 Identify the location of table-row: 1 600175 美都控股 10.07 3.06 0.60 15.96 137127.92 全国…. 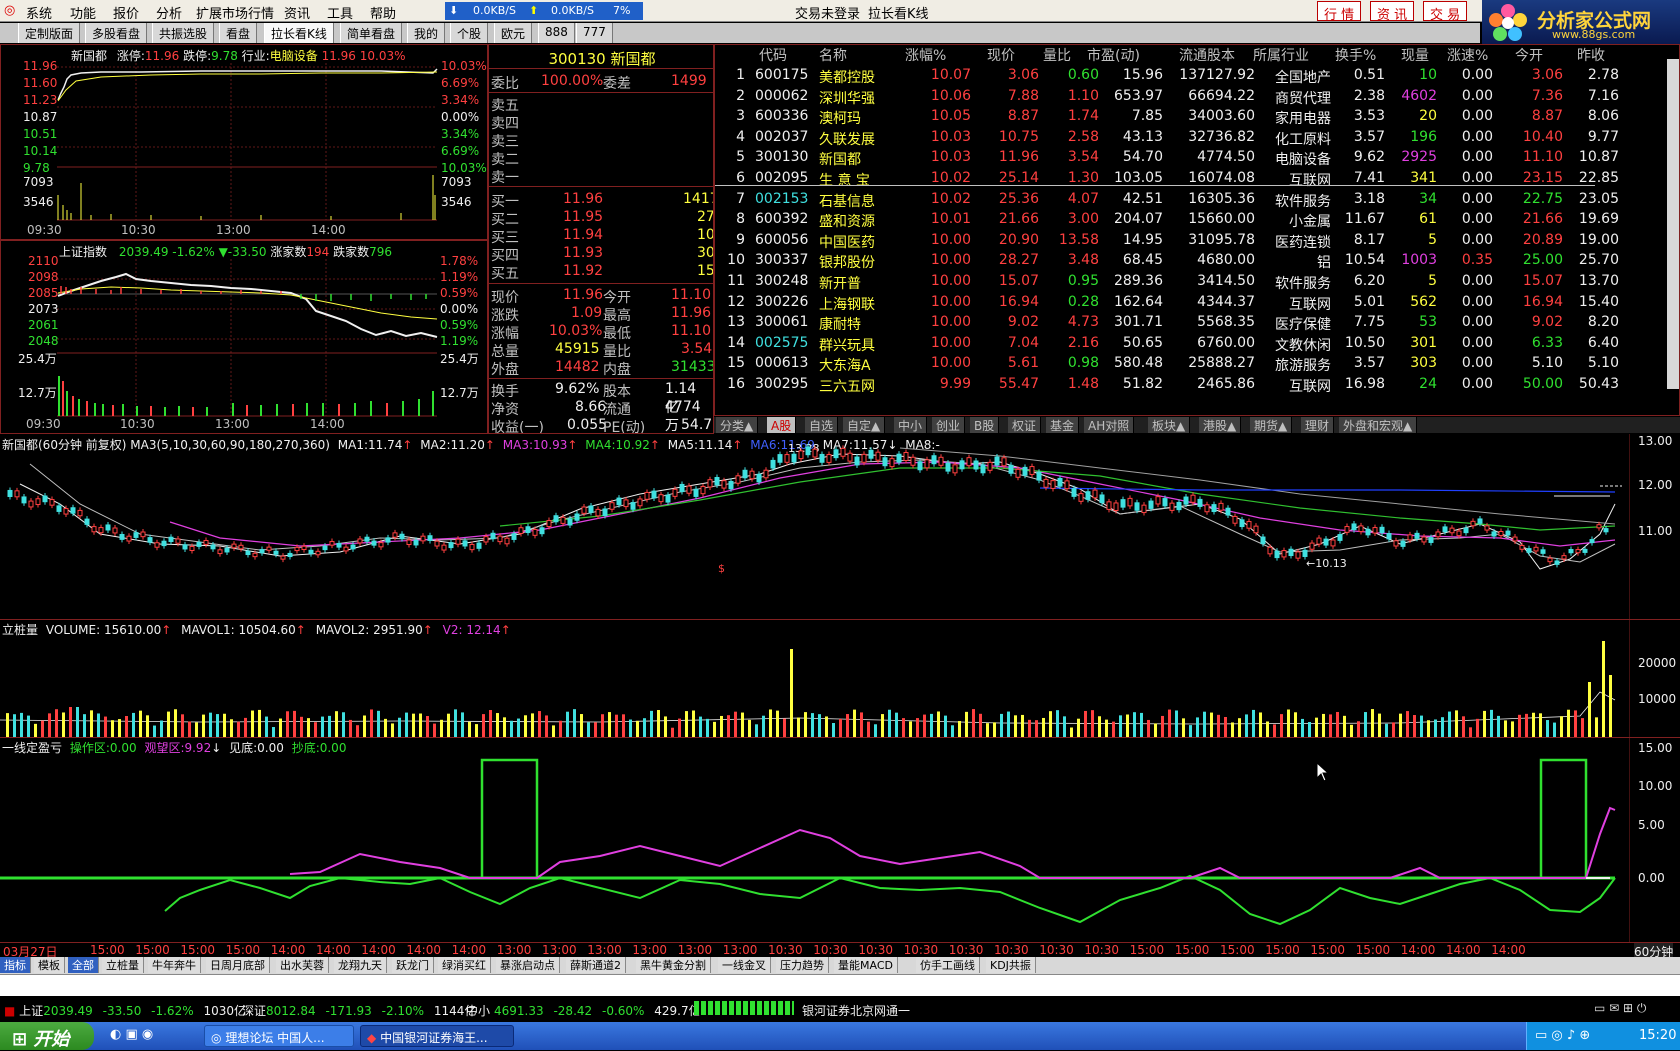
(1167, 76).